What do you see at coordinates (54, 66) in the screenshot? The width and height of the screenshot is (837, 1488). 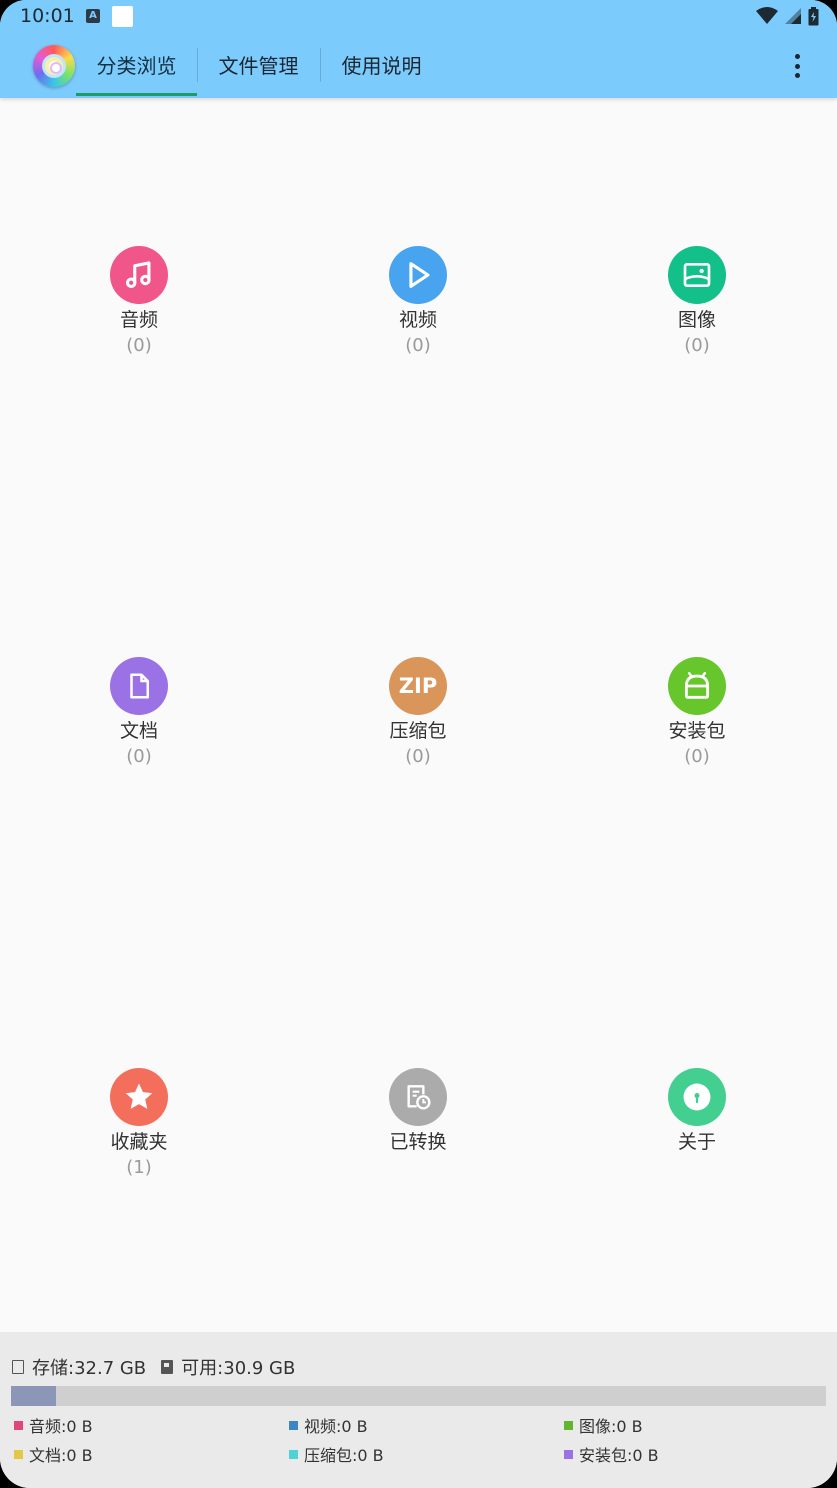 I see `app-logo-icon` at bounding box center [54, 66].